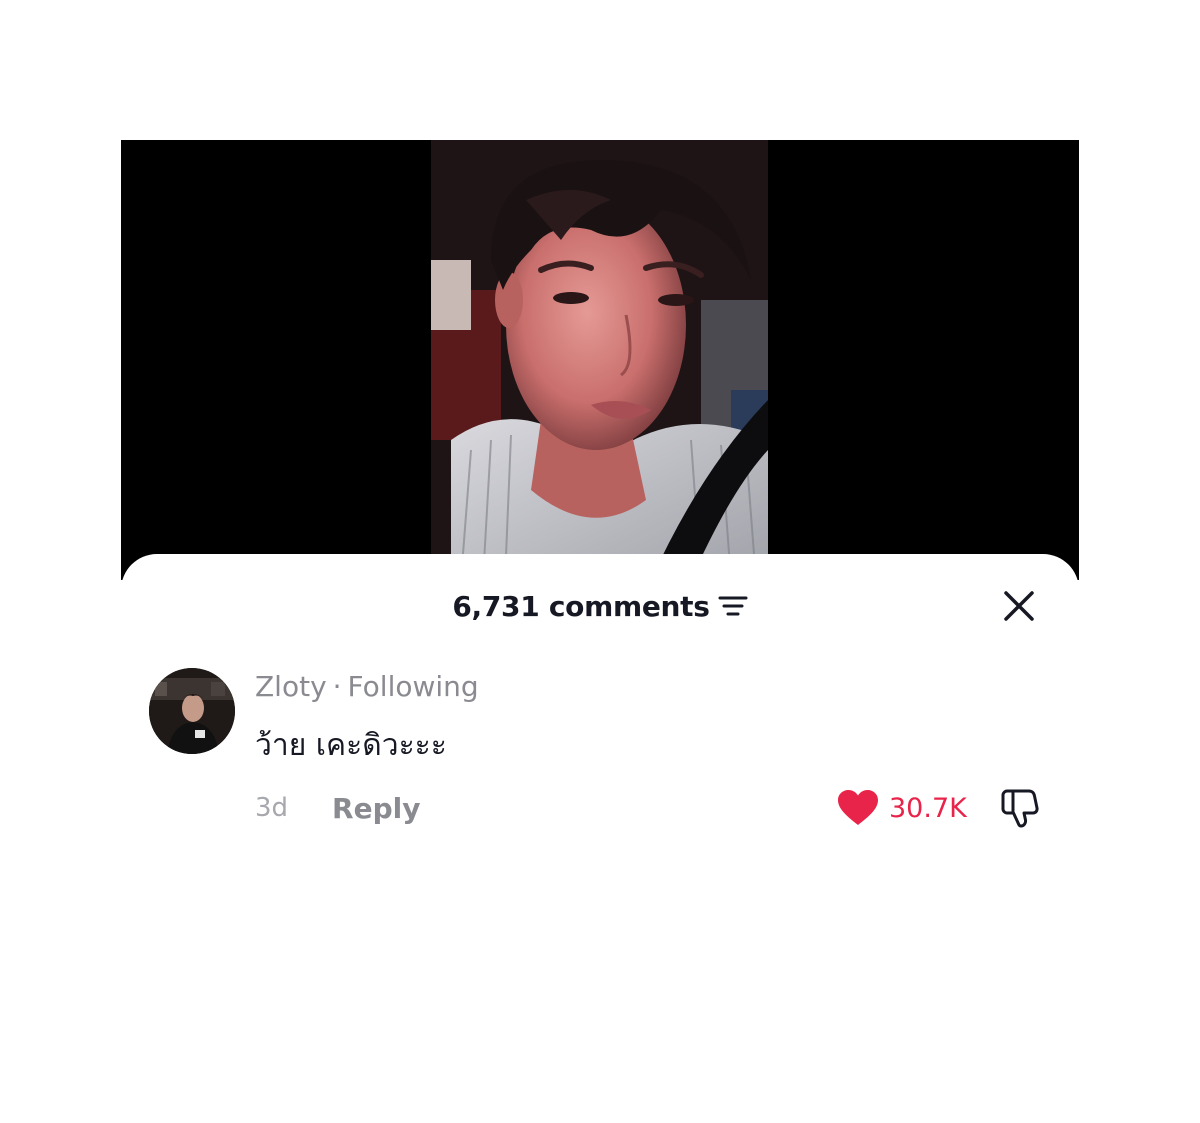 The width and height of the screenshot is (1200, 1123). Describe the element at coordinates (272, 808) in the screenshot. I see `comment-time: 3d` at that location.